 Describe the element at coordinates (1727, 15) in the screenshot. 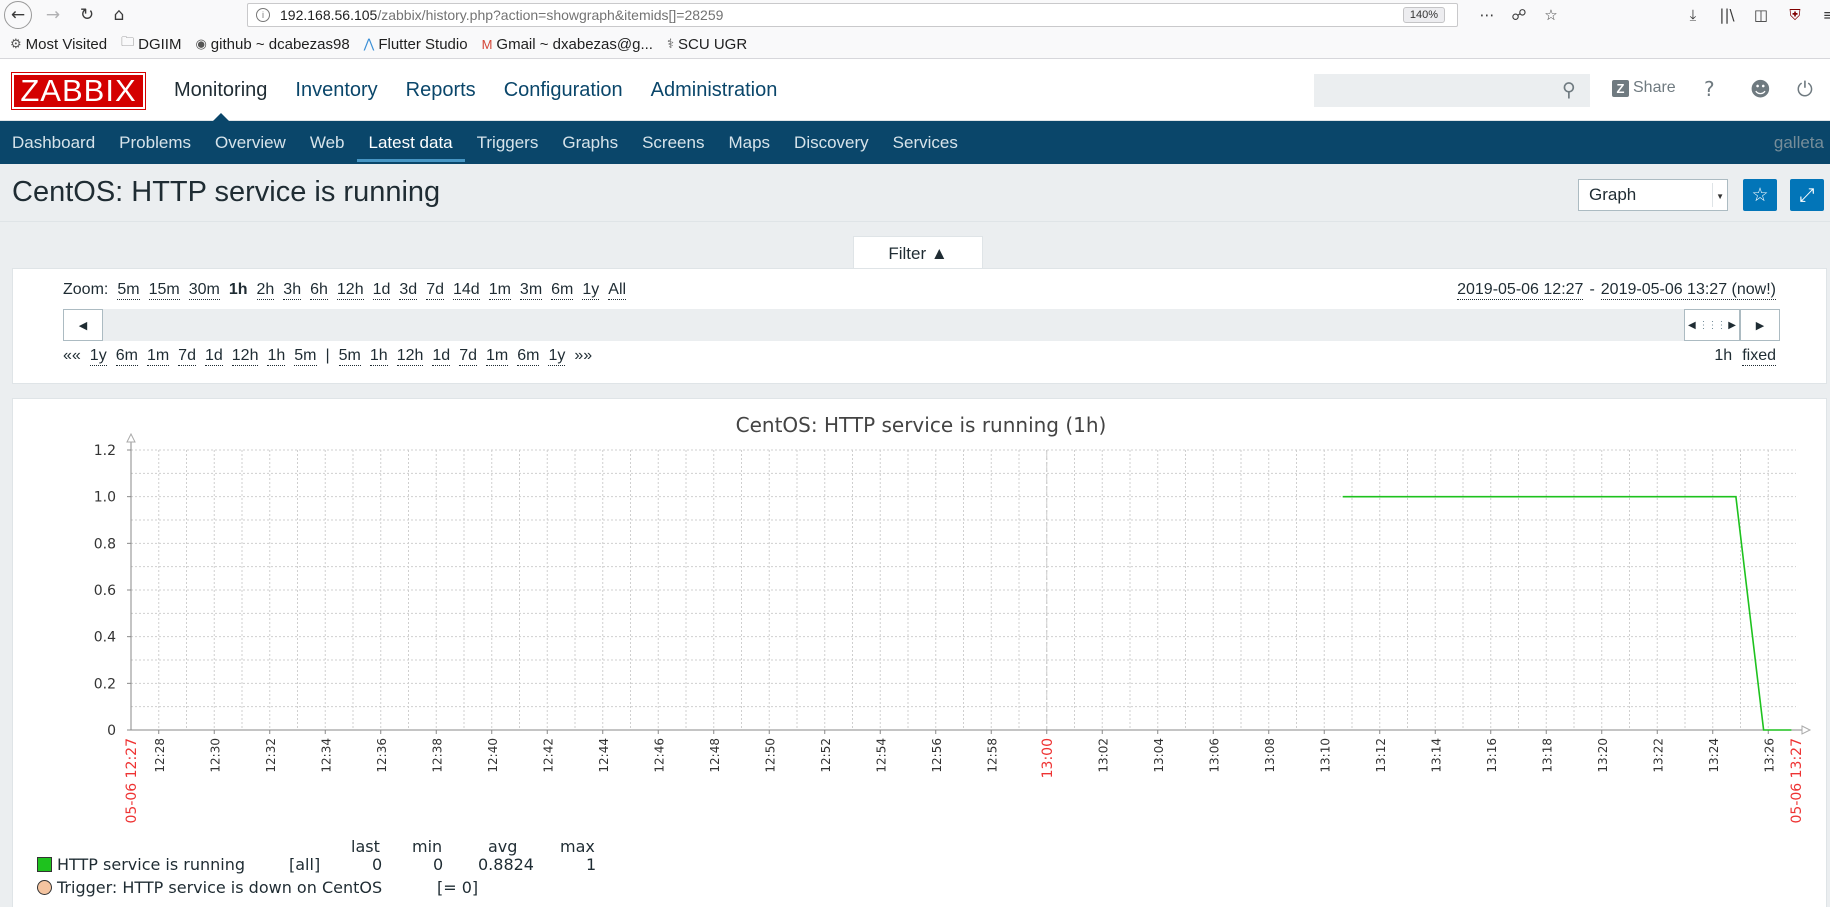

I see `library-icon: ||\` at that location.